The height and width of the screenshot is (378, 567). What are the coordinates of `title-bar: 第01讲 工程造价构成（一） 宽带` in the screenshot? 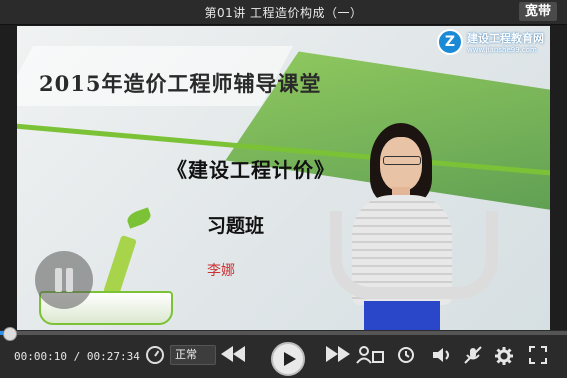 It's located at (283, 12).